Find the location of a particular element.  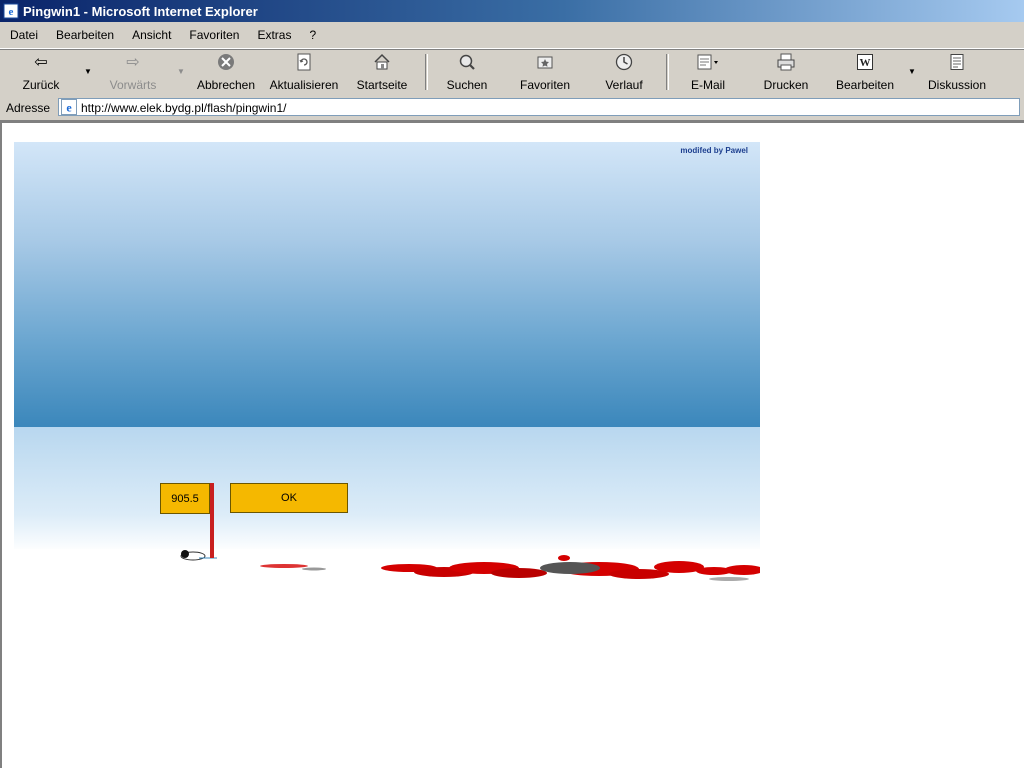

back-dropdown-icon: ▼ is located at coordinates (88, 71).